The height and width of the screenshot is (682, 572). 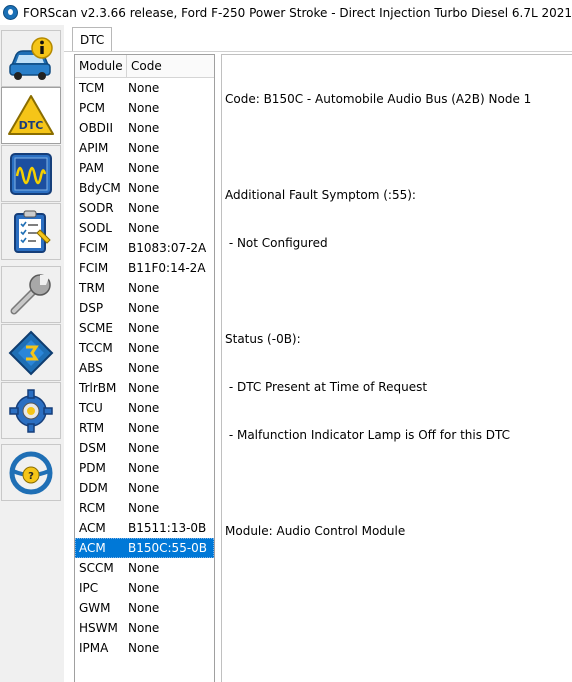 I want to click on wrench-icon, so click(x=30, y=293).